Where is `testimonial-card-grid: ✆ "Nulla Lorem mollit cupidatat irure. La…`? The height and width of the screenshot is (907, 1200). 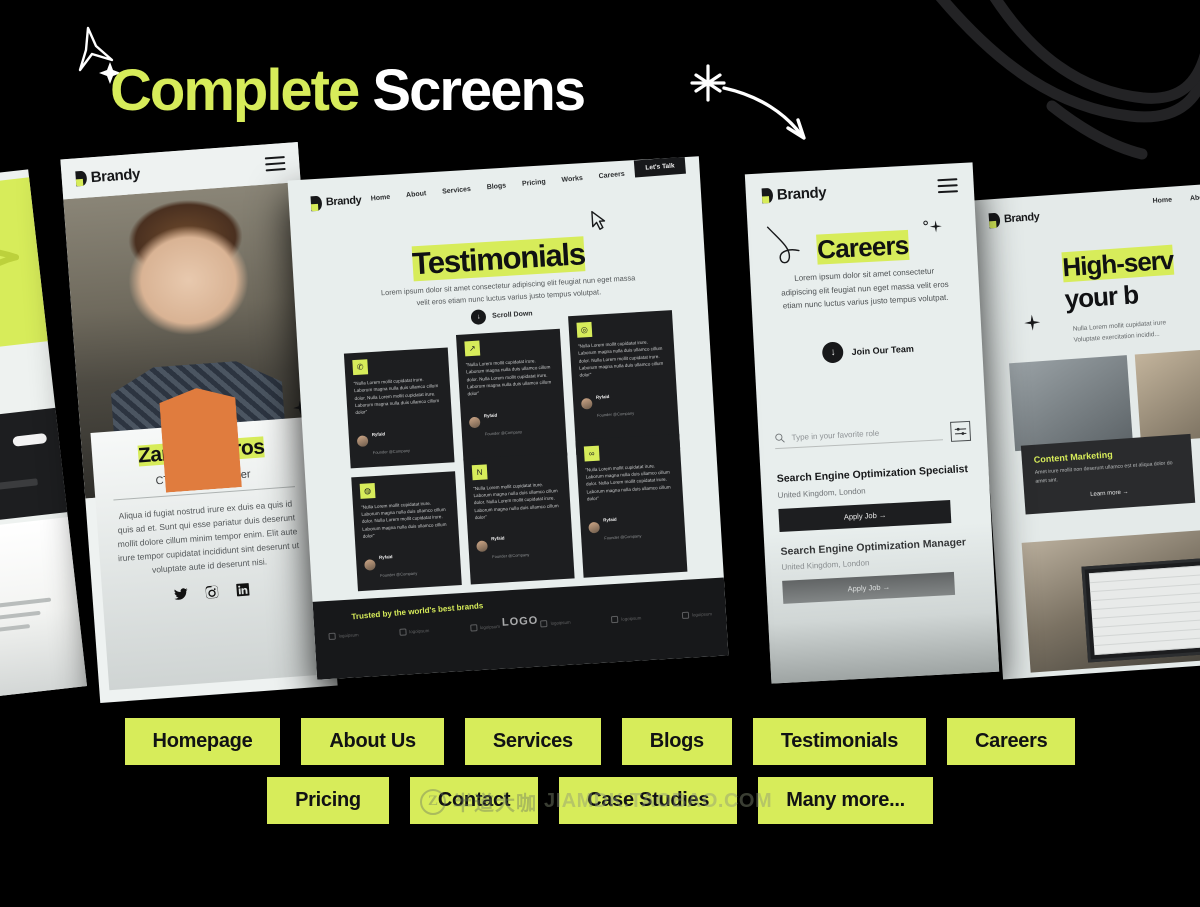
testimonial-card-grid: ✆ "Nulla Lorem mollit cupidatat irure. La… is located at coordinates (515, 451).